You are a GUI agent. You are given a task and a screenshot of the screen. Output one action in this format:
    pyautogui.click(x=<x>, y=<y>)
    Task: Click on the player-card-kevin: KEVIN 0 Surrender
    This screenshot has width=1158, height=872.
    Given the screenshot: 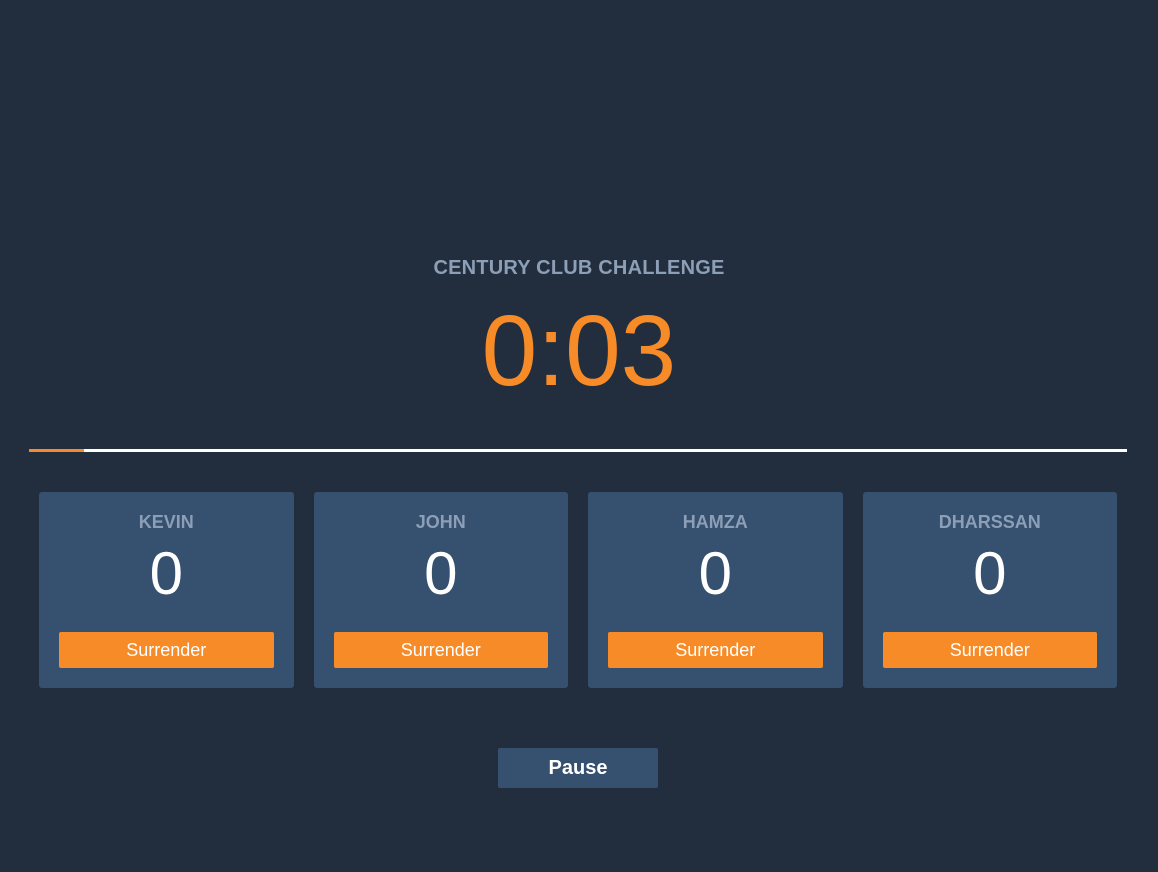 What is the action you would take?
    pyautogui.click(x=166, y=590)
    